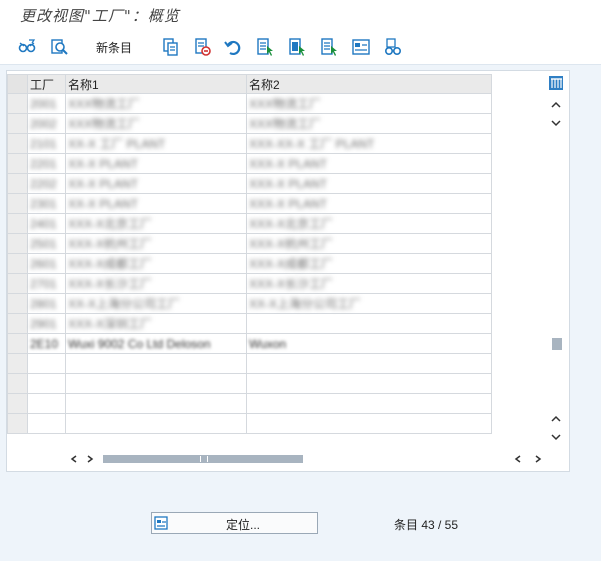 The height and width of the screenshot is (561, 601). Describe the element at coordinates (46, 84) in the screenshot. I see `column-header-plant: 工厂` at that location.